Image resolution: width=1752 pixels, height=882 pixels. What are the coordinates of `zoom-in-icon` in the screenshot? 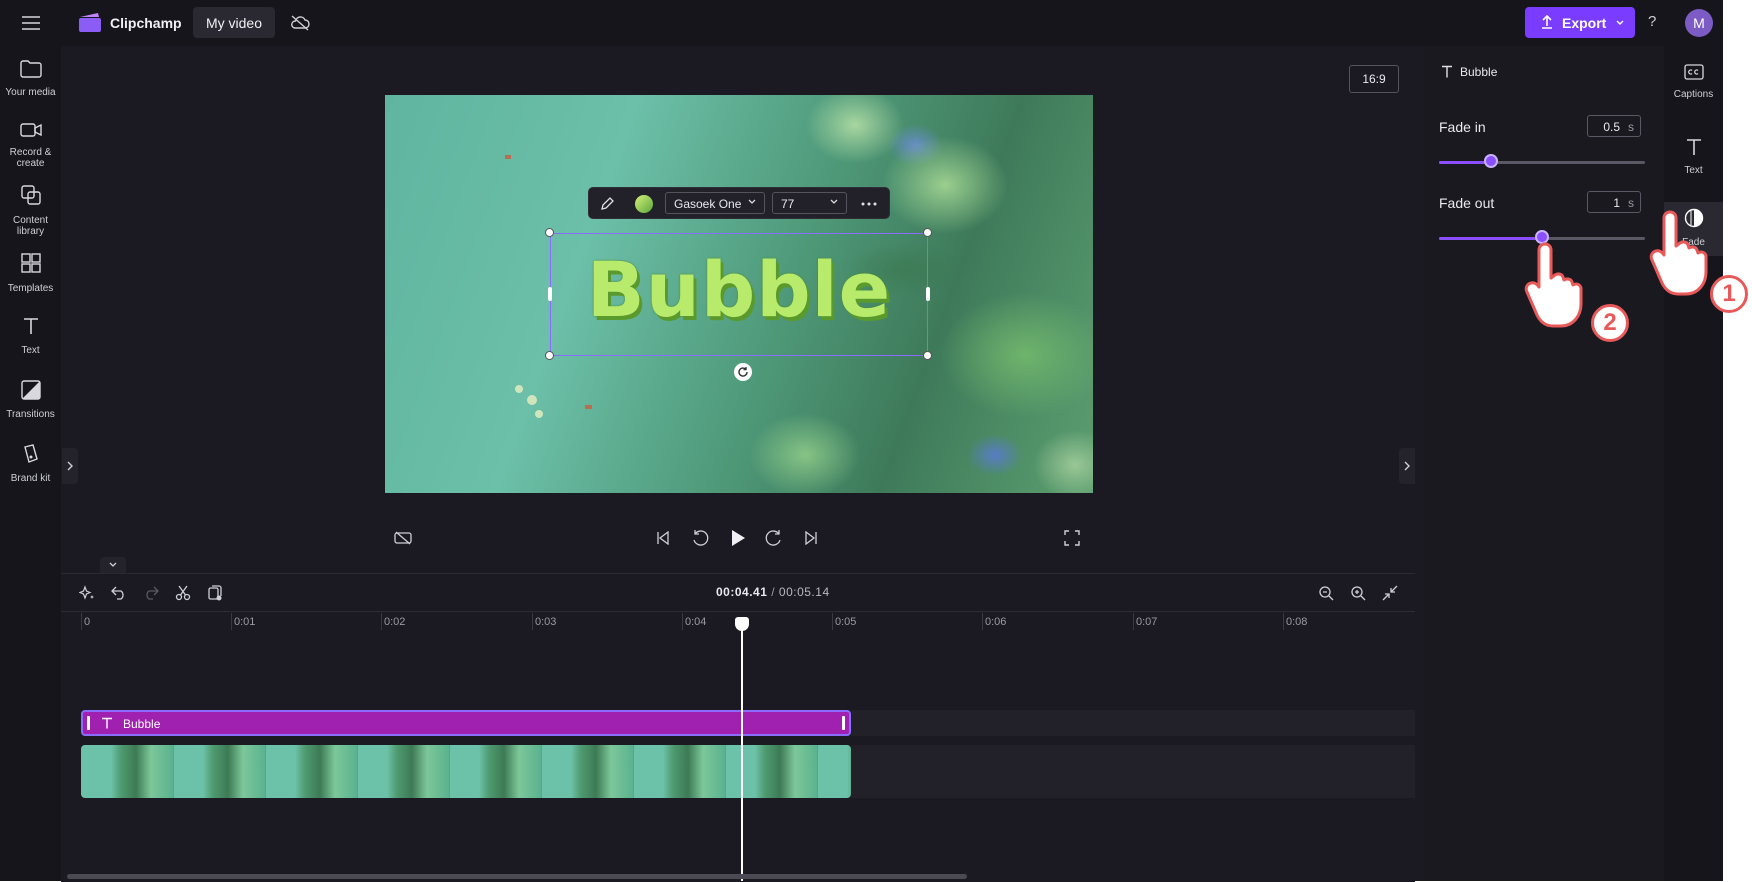 It's located at (1358, 593).